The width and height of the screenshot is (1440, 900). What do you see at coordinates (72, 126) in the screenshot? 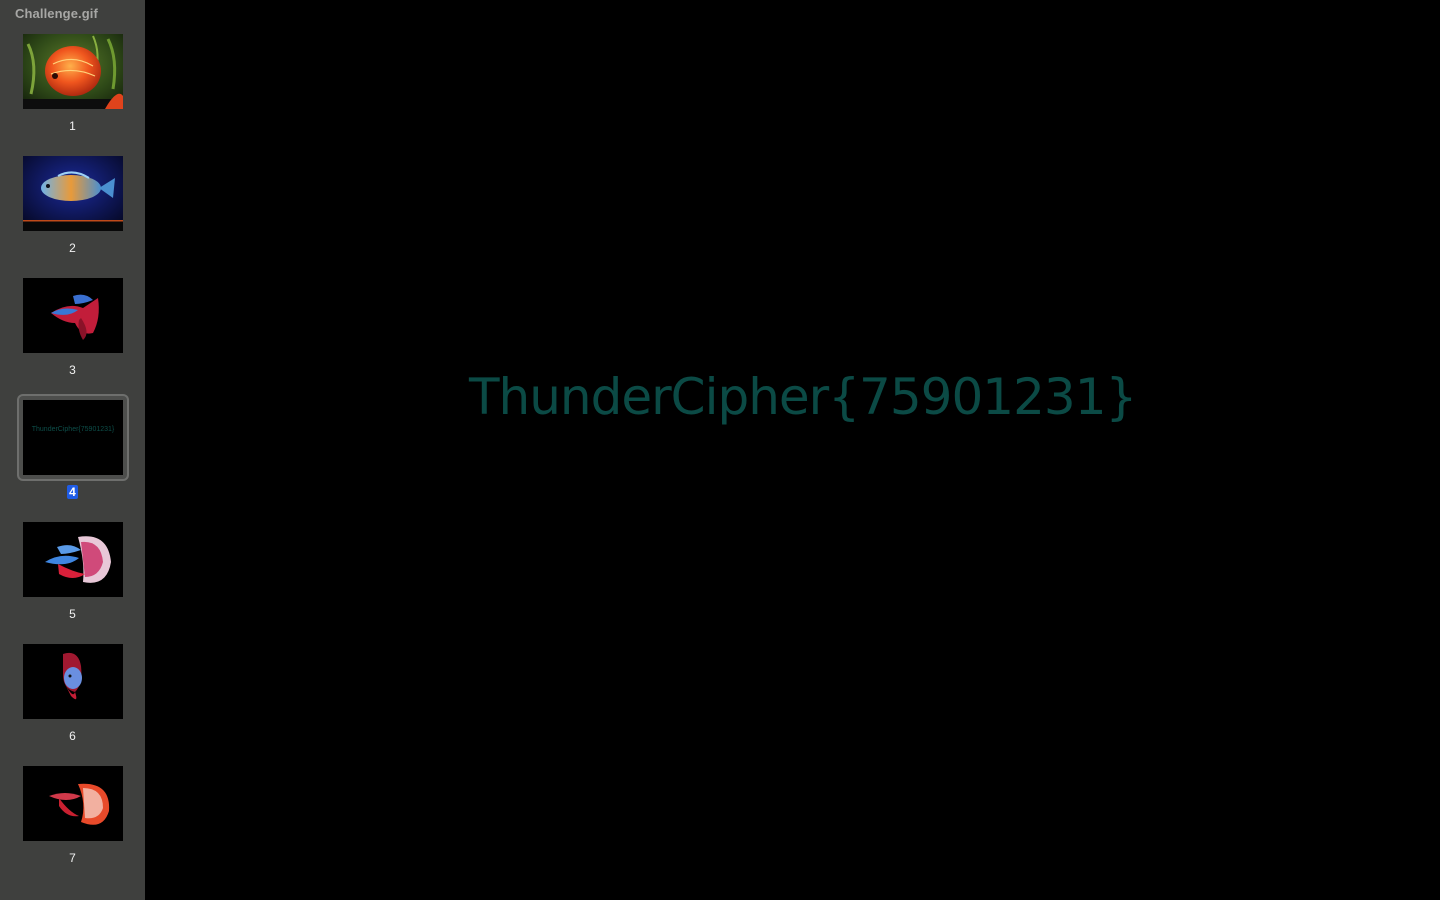
I see `thumbnail-page-number: 1` at bounding box center [72, 126].